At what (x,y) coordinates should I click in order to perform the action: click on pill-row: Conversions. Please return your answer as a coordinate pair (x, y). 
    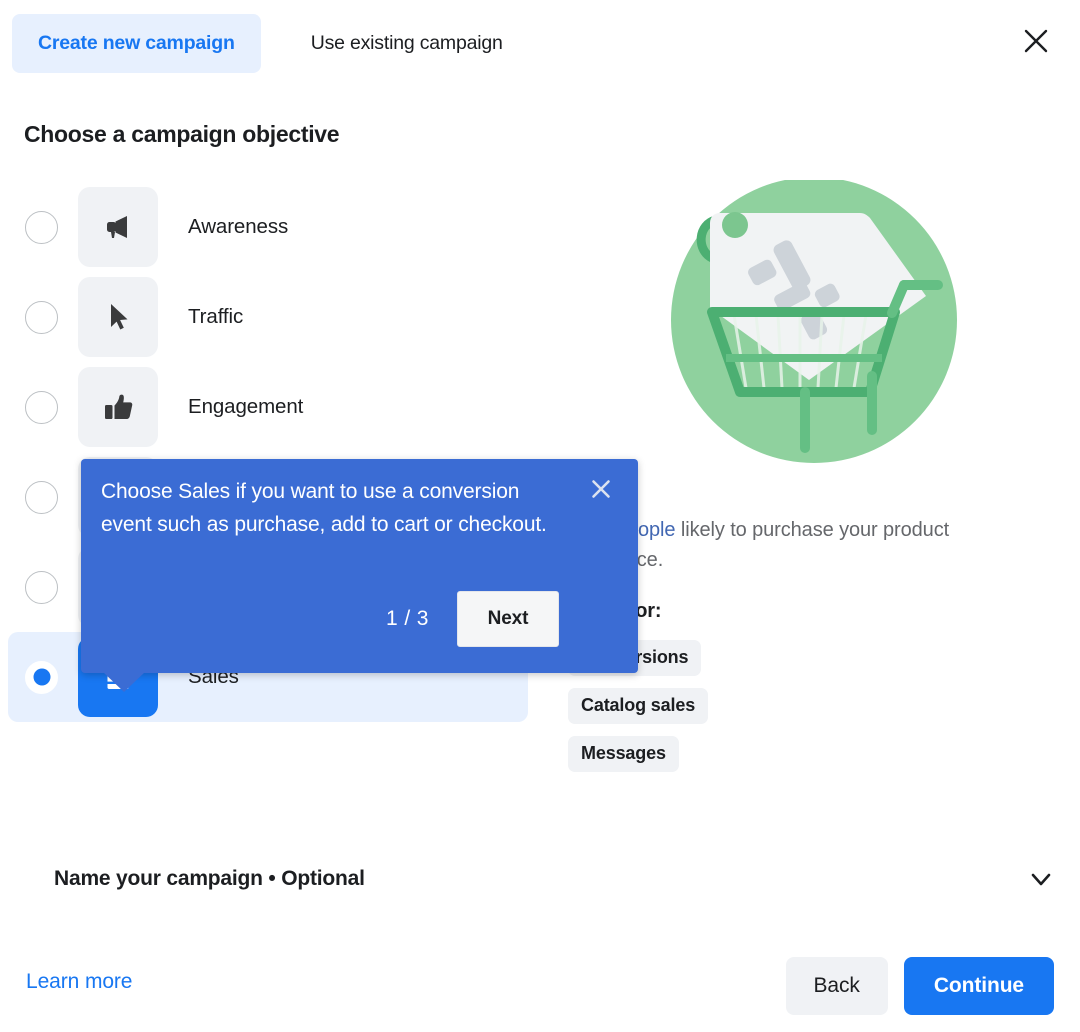
    Looking at the image, I should click on (814, 664).